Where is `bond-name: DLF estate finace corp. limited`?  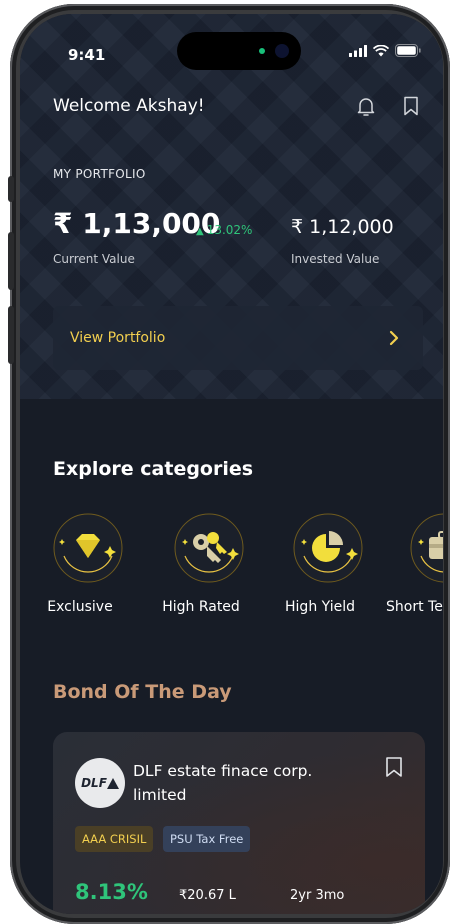 bond-name: DLF estate finace corp. limited is located at coordinates (223, 783).